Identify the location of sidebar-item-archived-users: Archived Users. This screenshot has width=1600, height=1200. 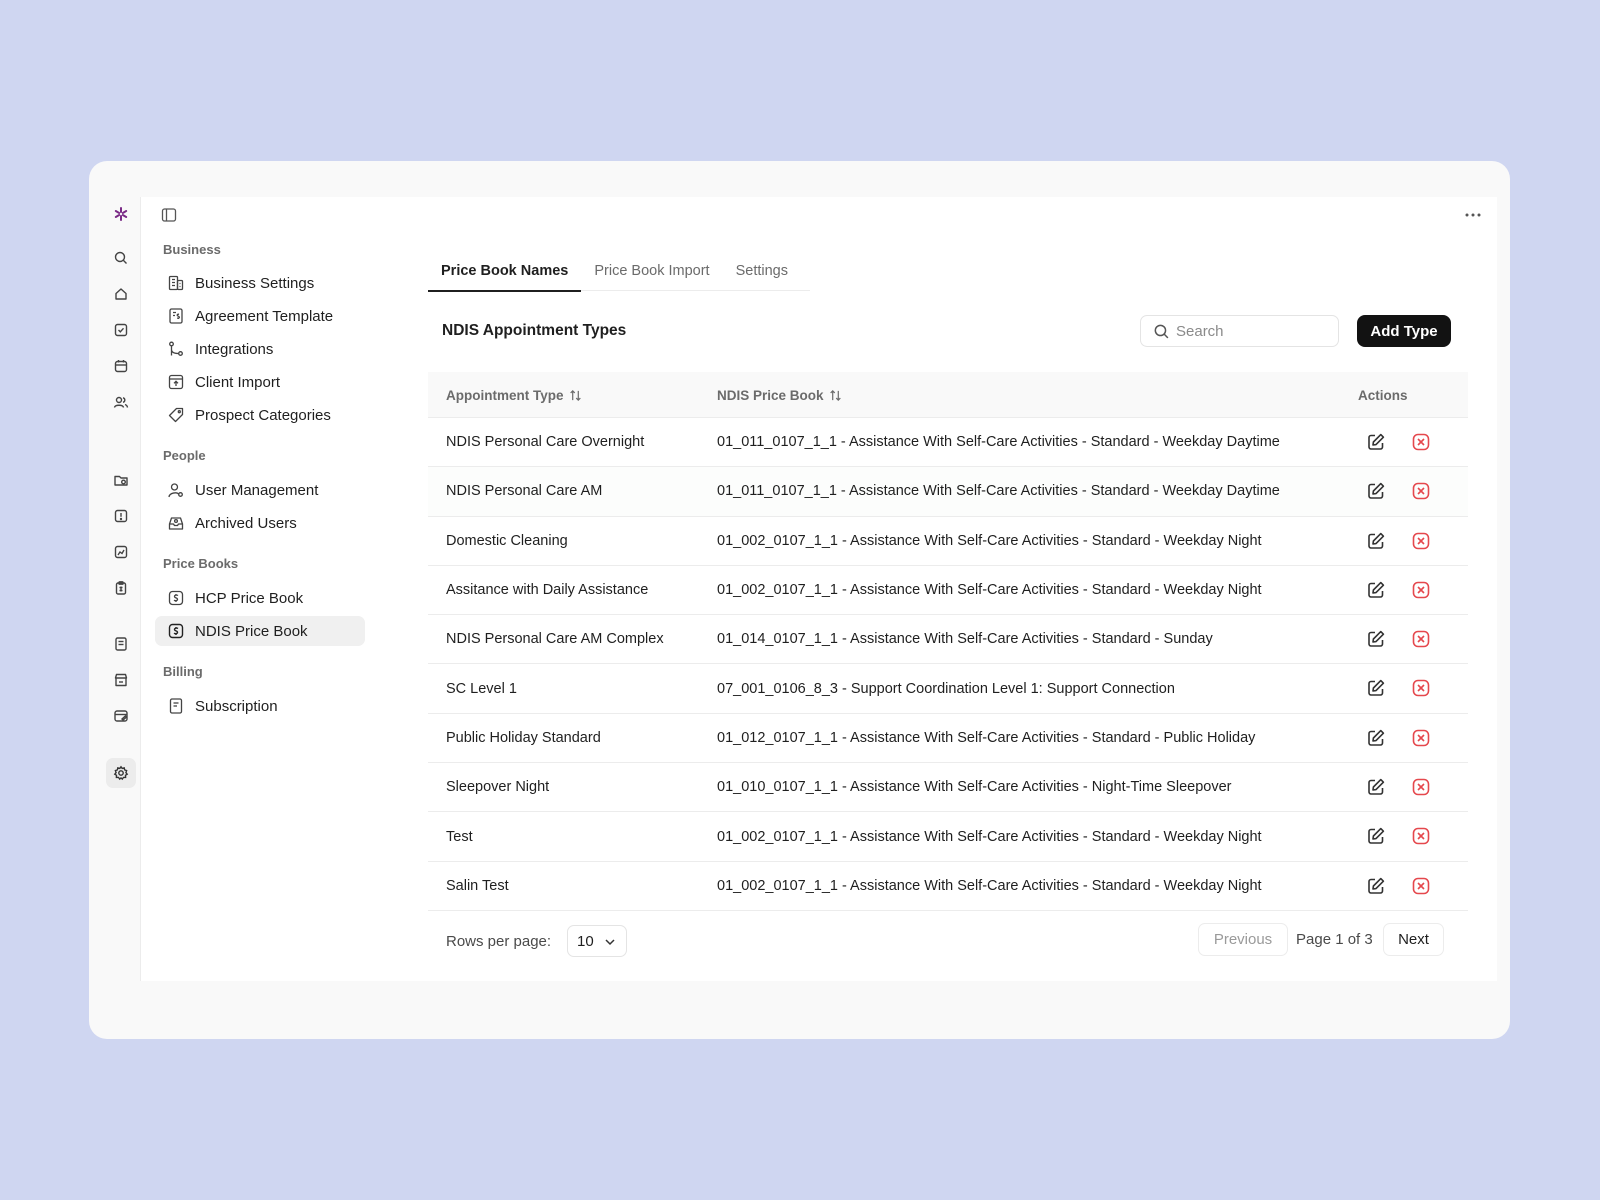
(260, 523).